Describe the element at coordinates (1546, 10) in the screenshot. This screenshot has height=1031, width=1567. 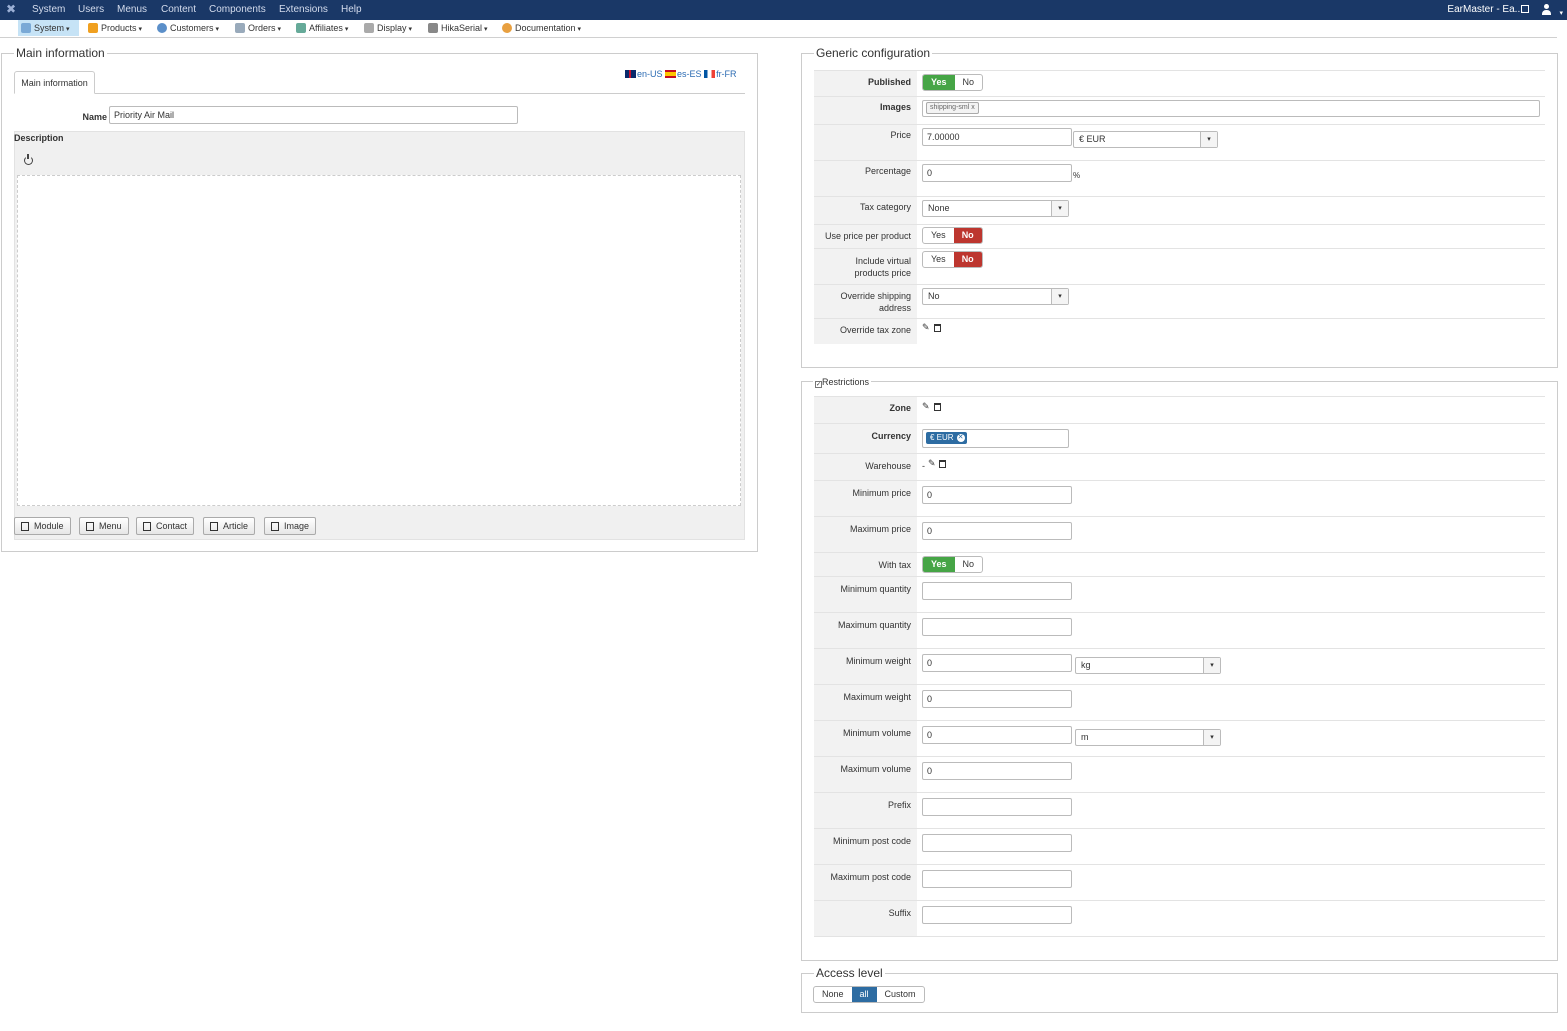
I see `user-icon` at that location.